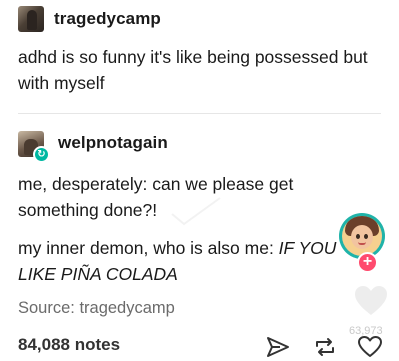 This screenshot has width=399, height=361. Describe the element at coordinates (148, 248) in the screenshot. I see `reply-prefix: my inner demon, who is also me:` at that location.